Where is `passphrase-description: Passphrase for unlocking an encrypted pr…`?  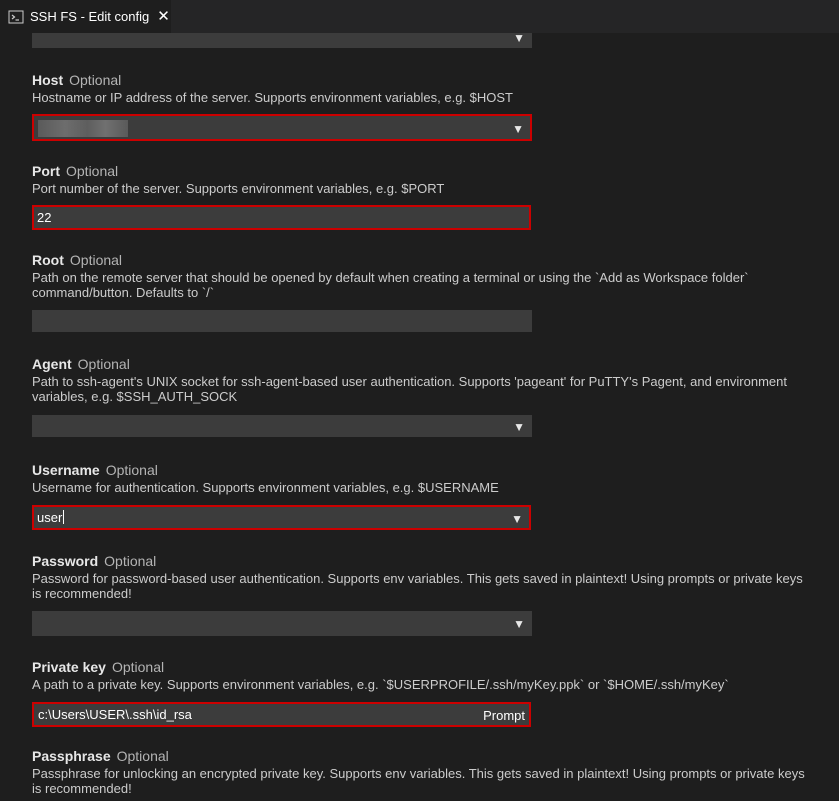
passphrase-description: Passphrase for unlocking an encrypted pr… is located at coordinates (418, 781).